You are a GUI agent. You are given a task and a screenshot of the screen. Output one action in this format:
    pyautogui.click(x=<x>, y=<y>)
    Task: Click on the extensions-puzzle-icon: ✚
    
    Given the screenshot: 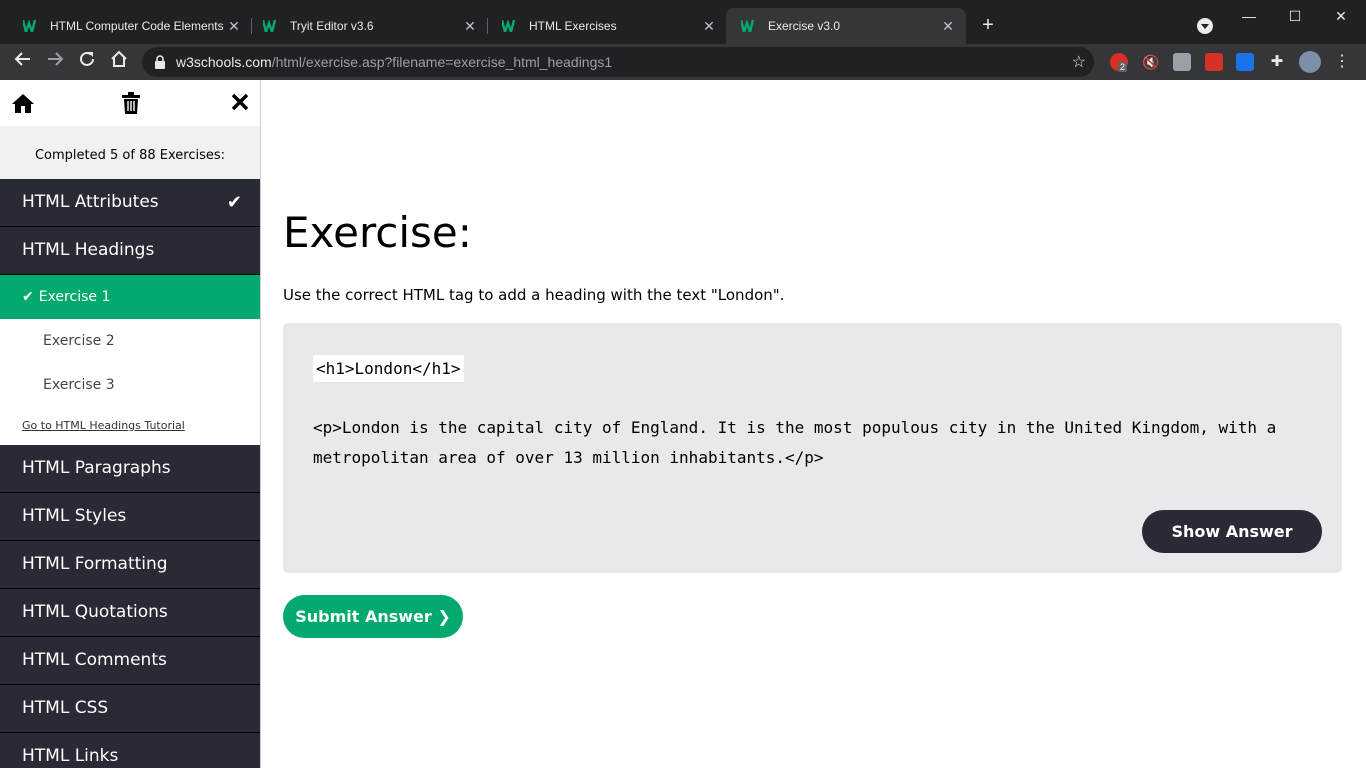 What is the action you would take?
    pyautogui.click(x=1277, y=62)
    